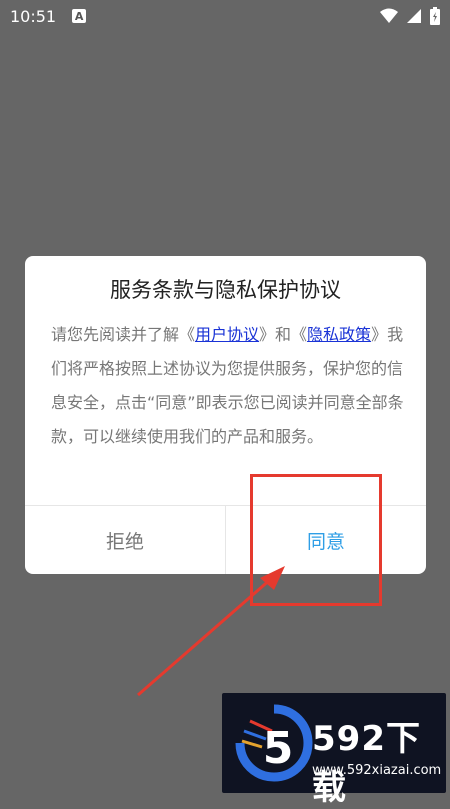 The width and height of the screenshot is (450, 809). Describe the element at coordinates (211, 631) in the screenshot. I see `pointer-arrow-icon` at that location.